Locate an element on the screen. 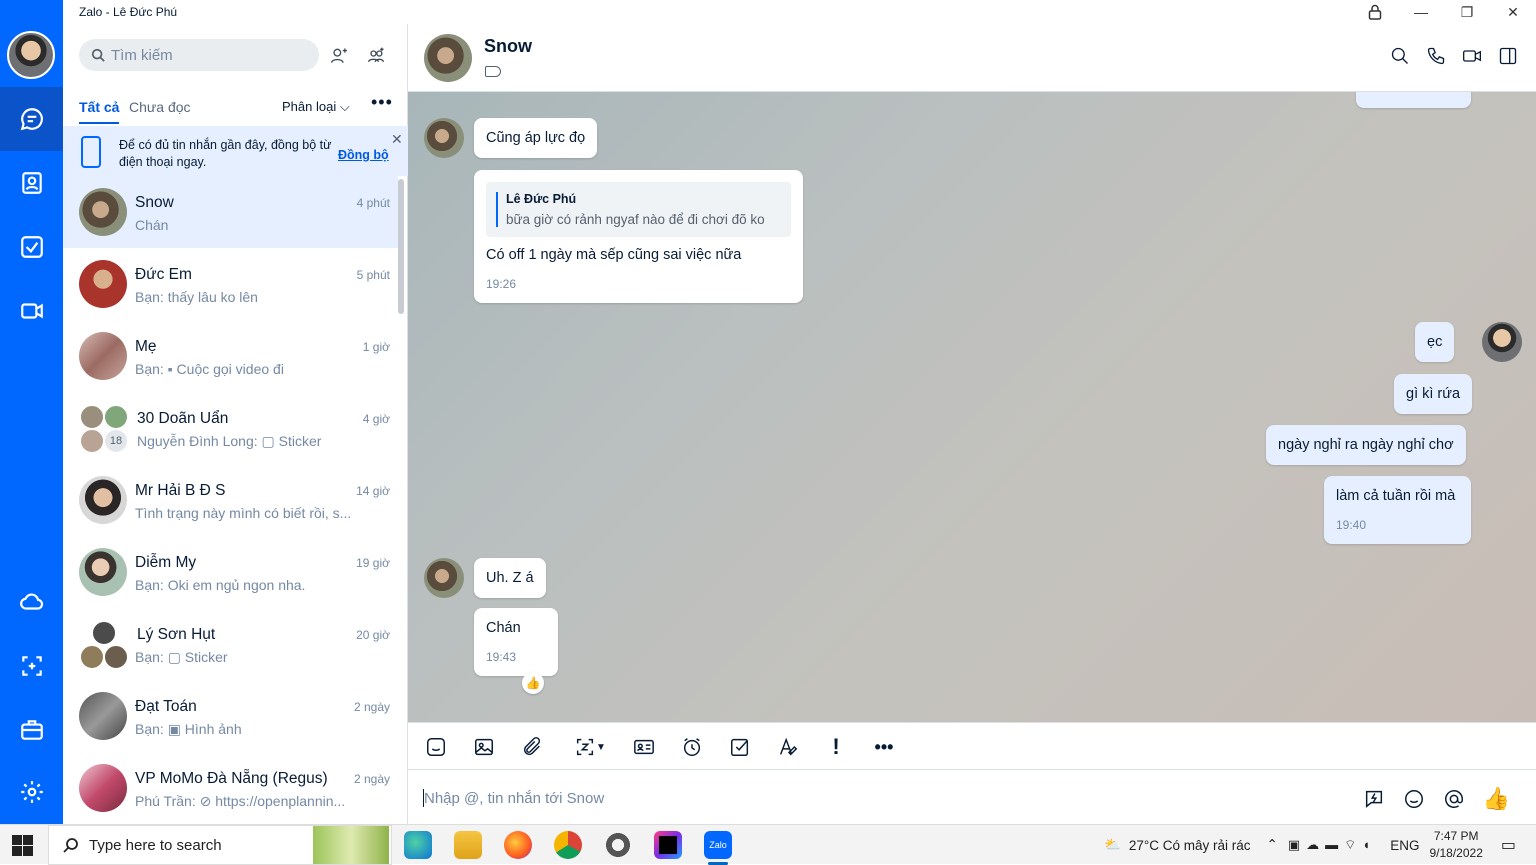 This screenshot has width=1536, height=865. format-button is located at coordinates (788, 747).